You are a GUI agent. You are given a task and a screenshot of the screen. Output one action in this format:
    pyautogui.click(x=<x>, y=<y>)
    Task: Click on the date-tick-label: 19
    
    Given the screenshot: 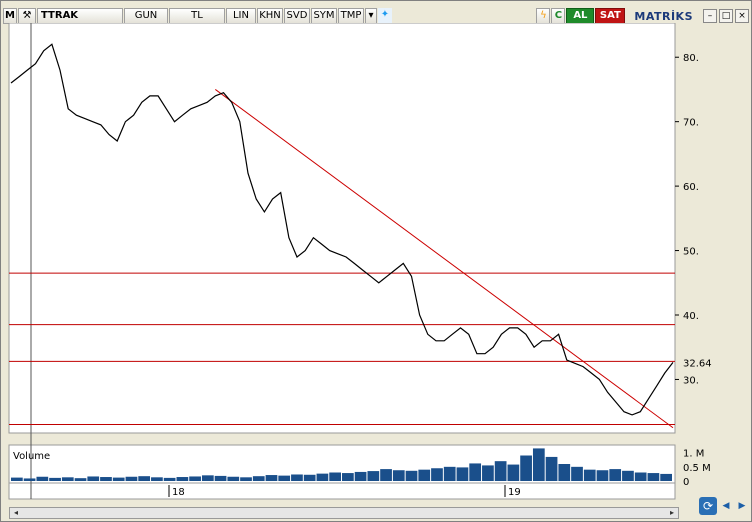 What is the action you would take?
    pyautogui.click(x=514, y=492)
    